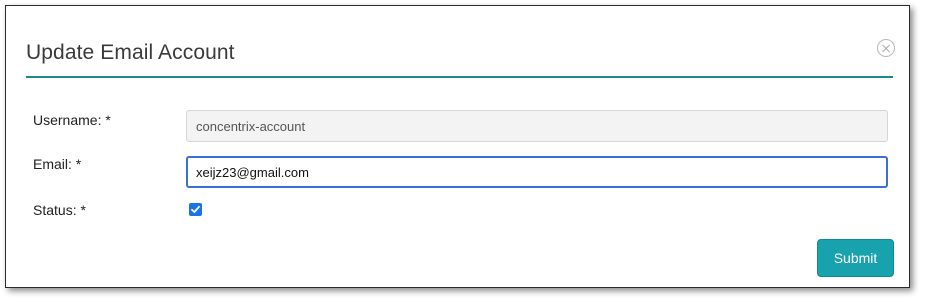 The image size is (926, 302). I want to click on username-field, so click(537, 126).